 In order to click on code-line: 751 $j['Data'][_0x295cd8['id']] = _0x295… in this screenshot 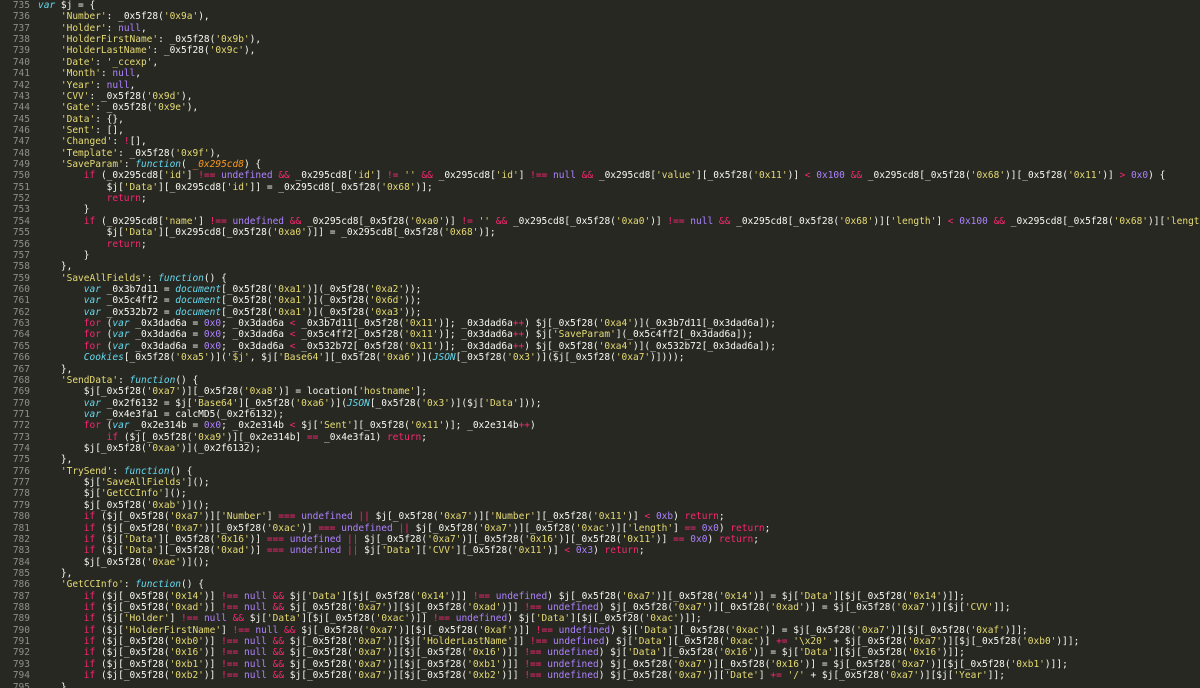, I will do `click(600, 187)`.